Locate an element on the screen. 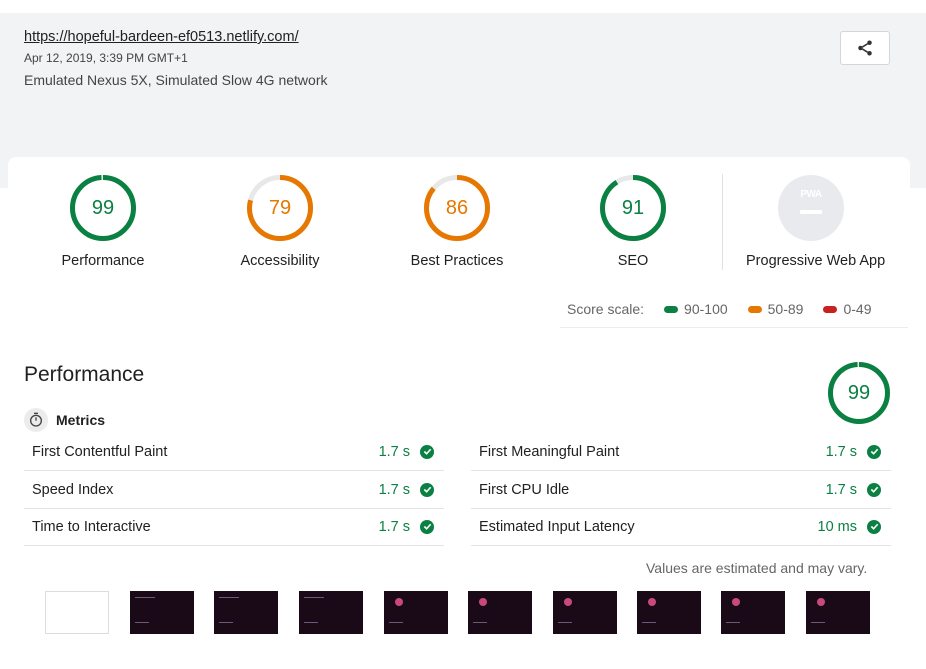 The image size is (926, 669). gauge-label: SEO is located at coordinates (633, 261).